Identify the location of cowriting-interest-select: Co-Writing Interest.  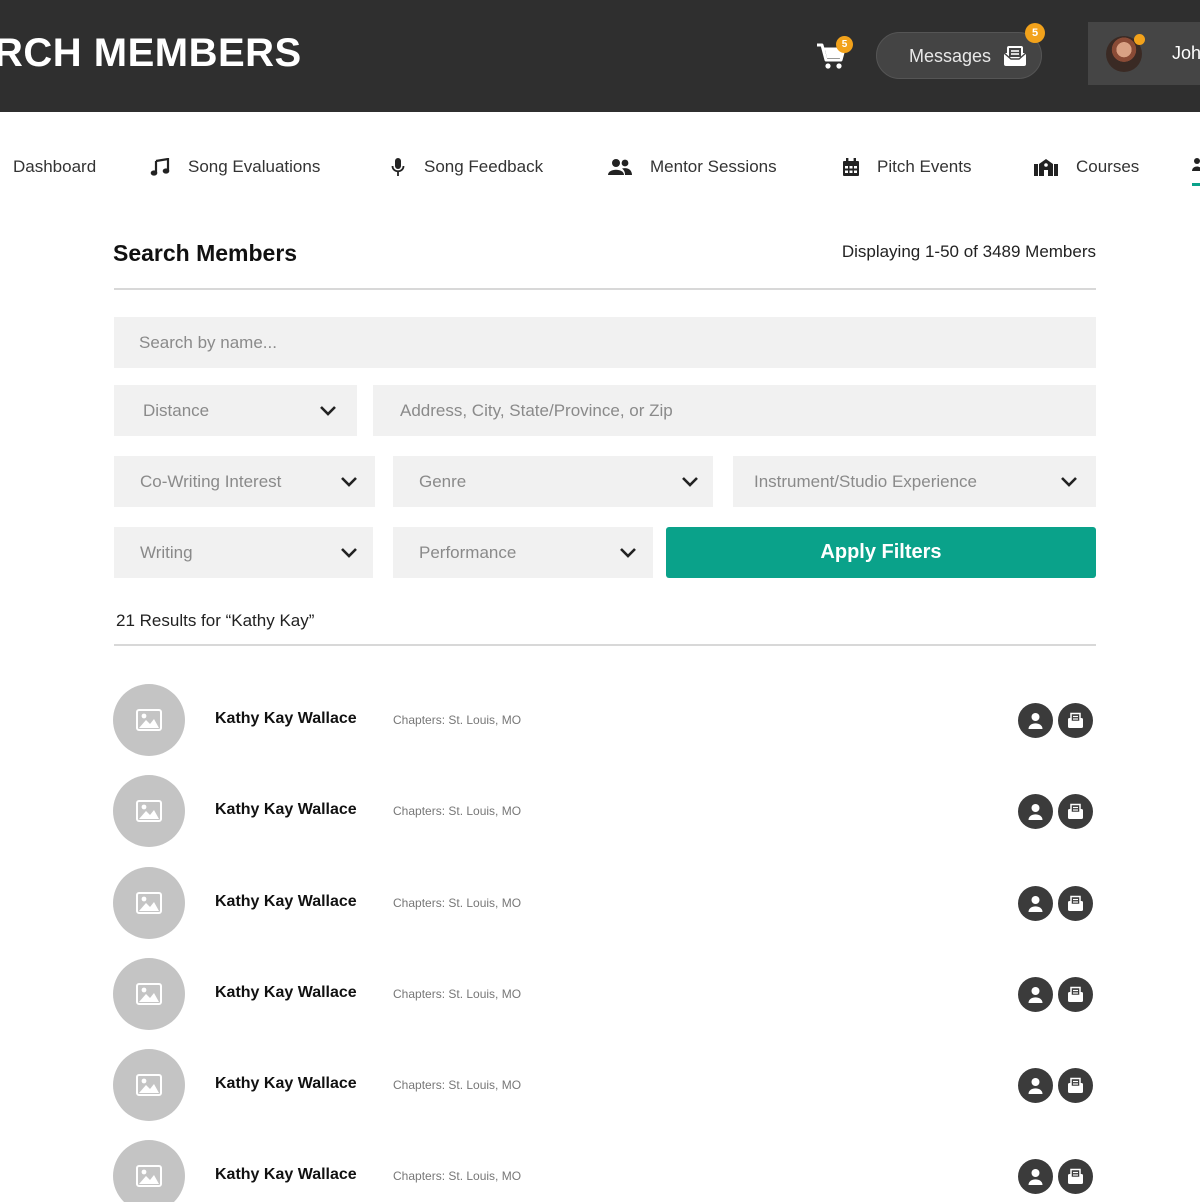
(244, 481).